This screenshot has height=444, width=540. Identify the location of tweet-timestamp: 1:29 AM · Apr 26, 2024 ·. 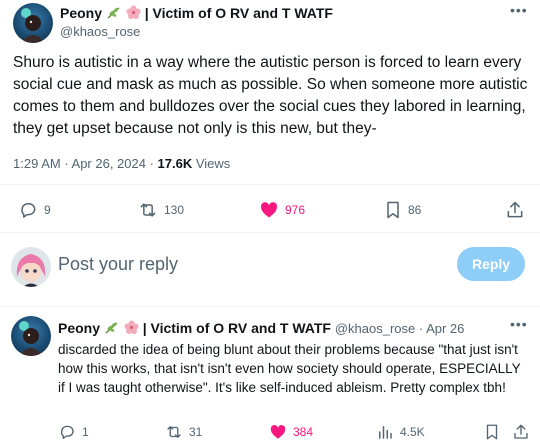
(85, 163).